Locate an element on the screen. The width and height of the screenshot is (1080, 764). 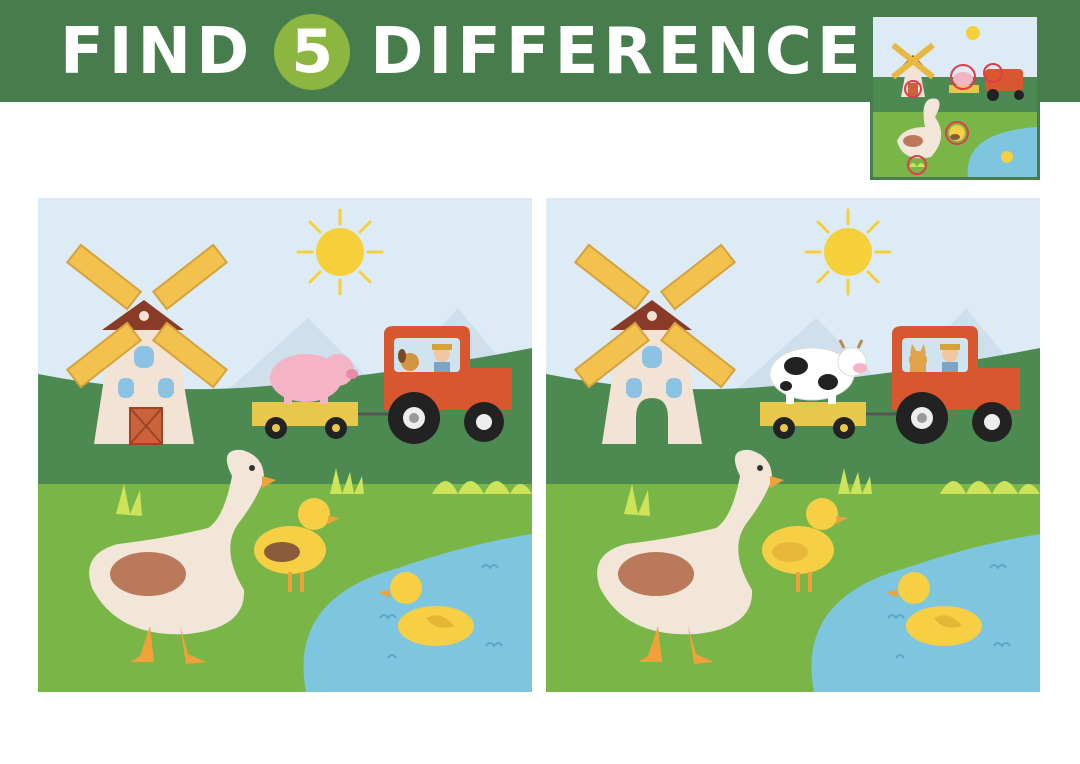
answer-key-scene is located at coordinates (955, 97).